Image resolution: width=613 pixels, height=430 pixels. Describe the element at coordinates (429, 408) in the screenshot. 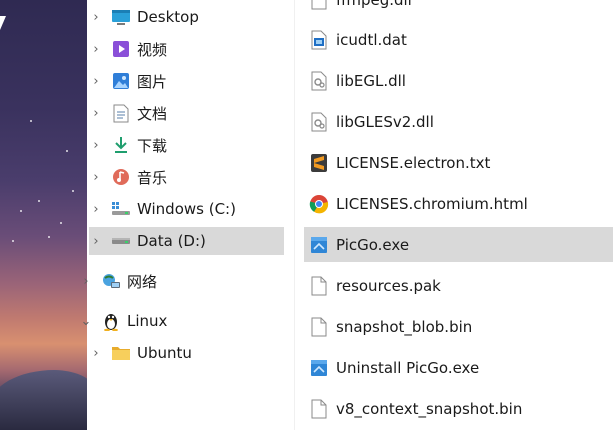

I see `file-name: v8_context_snapshot.bin` at that location.